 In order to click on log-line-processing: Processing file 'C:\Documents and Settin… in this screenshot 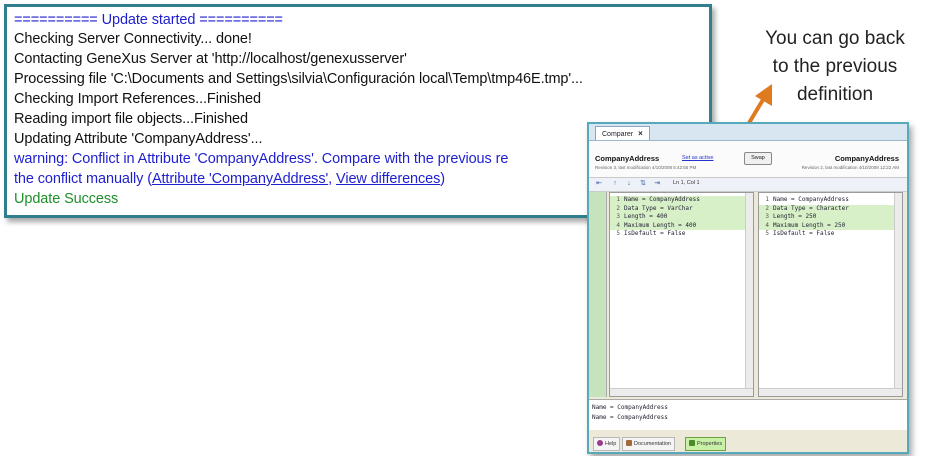, I will do `click(298, 79)`.